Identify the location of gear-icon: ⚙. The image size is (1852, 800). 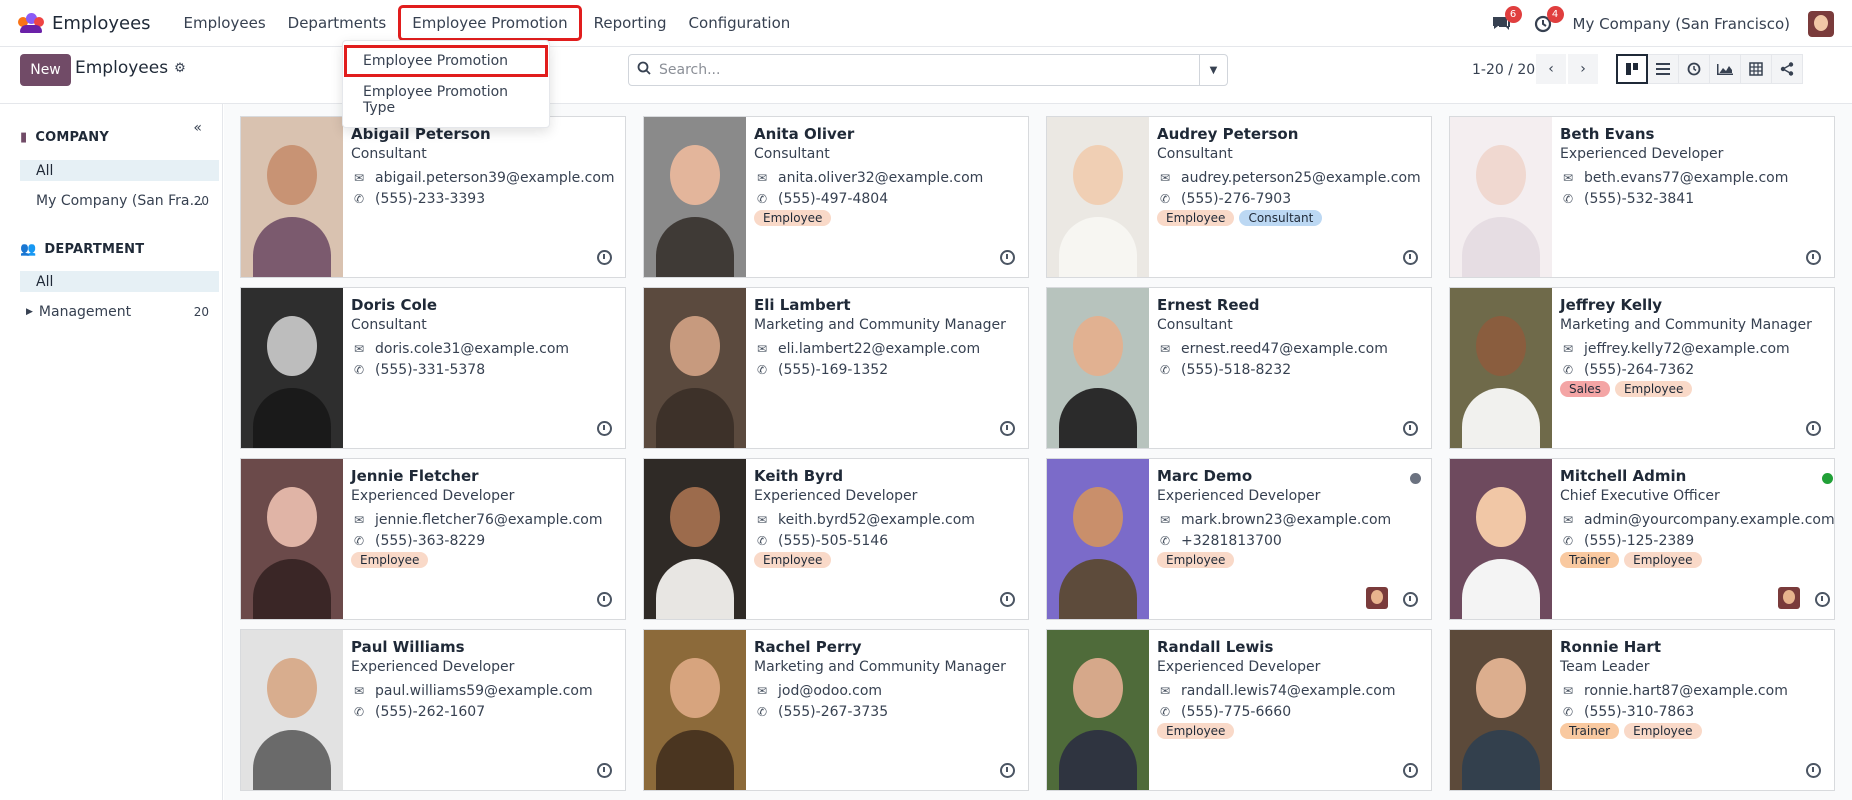
(180, 68).